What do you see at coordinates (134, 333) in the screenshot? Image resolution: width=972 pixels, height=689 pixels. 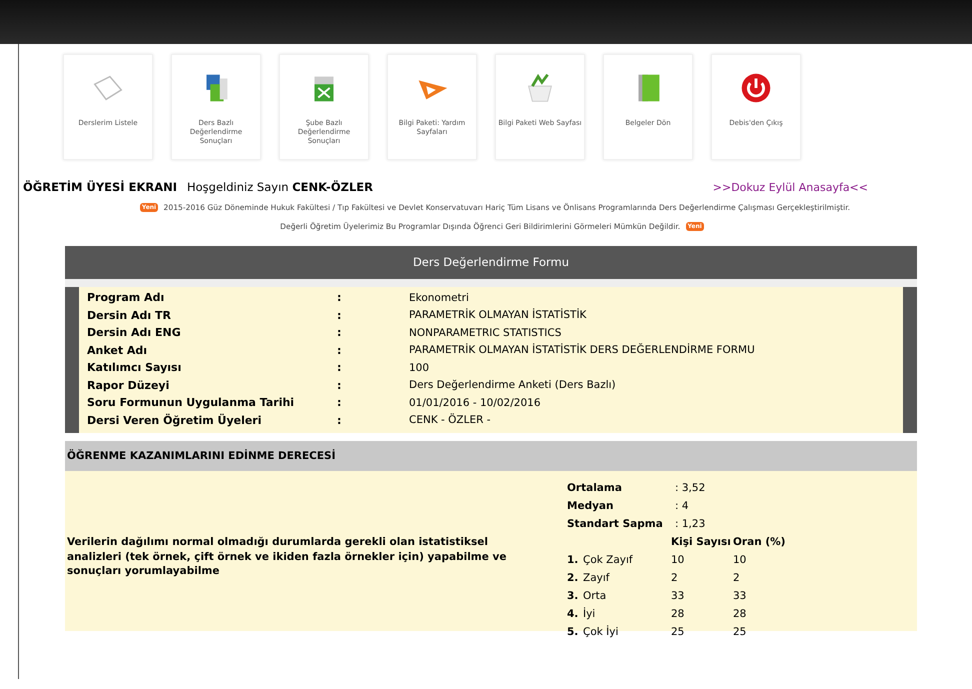 I see `field-label: Dersin Adı ENG` at bounding box center [134, 333].